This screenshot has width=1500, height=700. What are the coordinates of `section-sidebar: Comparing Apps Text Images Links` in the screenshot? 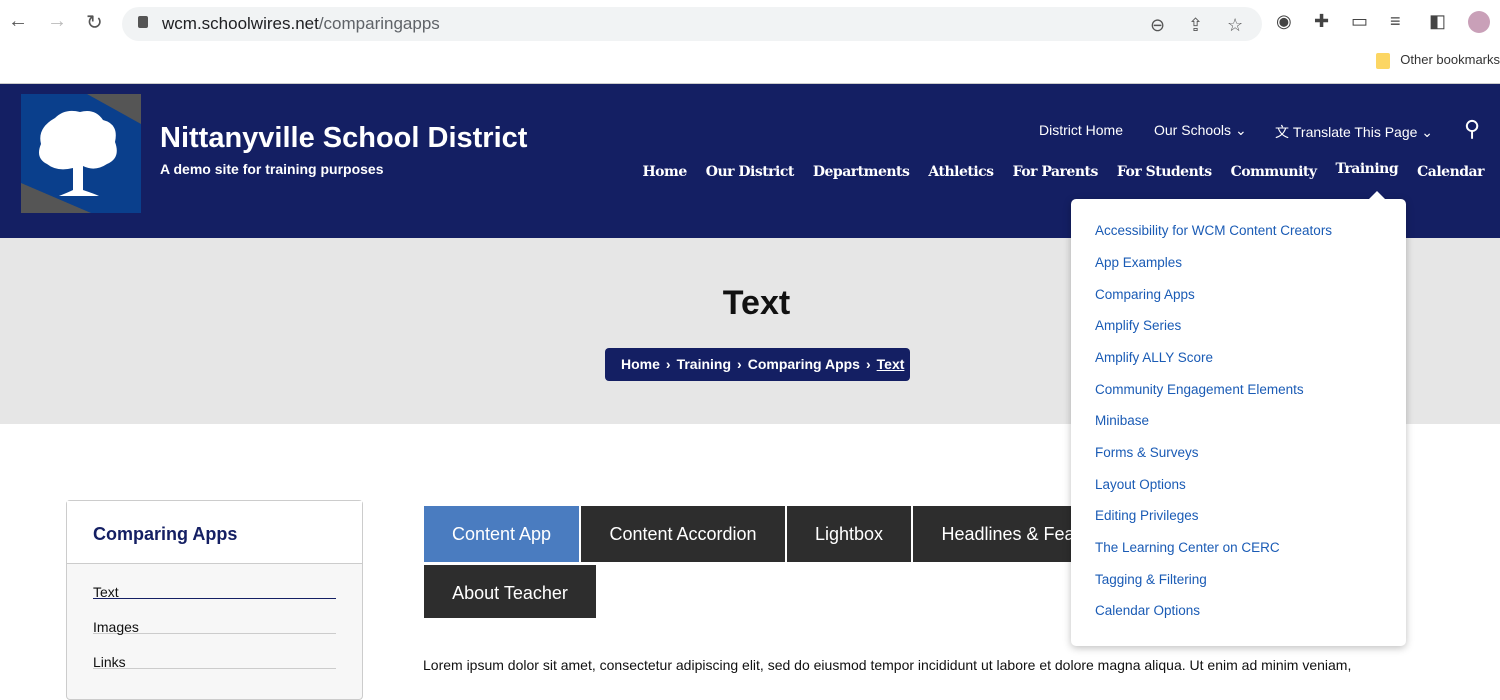 It's located at (214, 600).